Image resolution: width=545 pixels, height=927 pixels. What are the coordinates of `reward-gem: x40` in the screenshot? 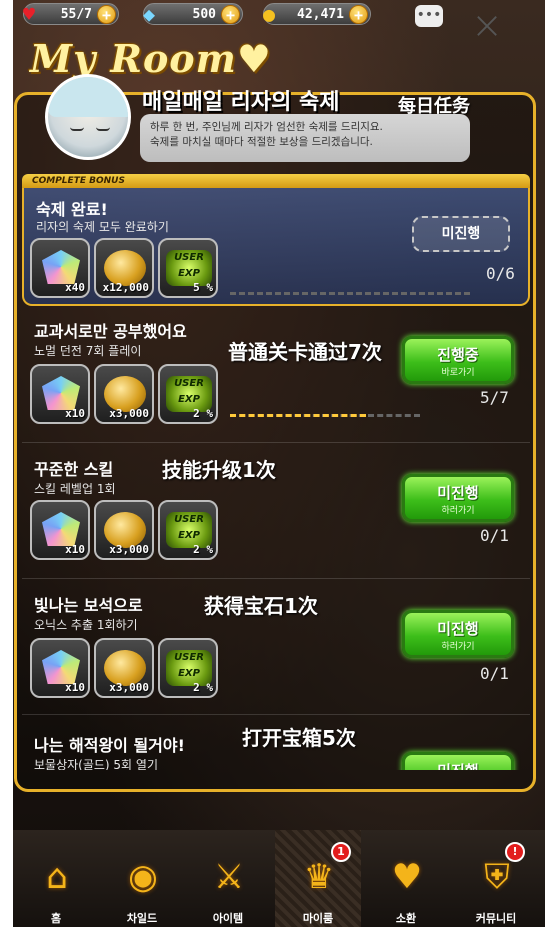 It's located at (60, 268).